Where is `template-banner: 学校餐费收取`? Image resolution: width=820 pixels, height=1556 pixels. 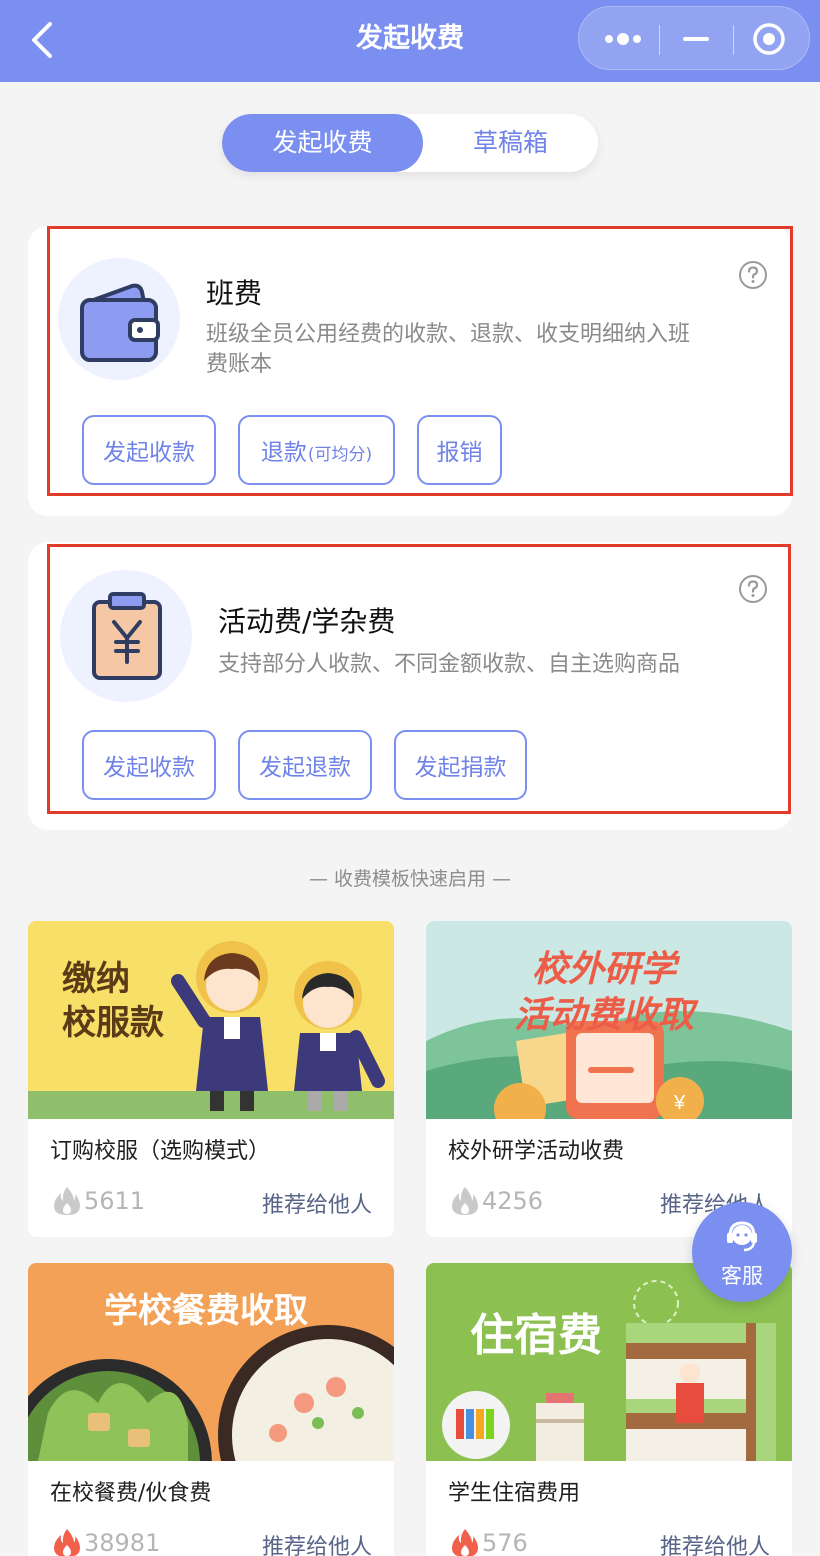
template-banner: 学校餐费收取 is located at coordinates (211, 1362).